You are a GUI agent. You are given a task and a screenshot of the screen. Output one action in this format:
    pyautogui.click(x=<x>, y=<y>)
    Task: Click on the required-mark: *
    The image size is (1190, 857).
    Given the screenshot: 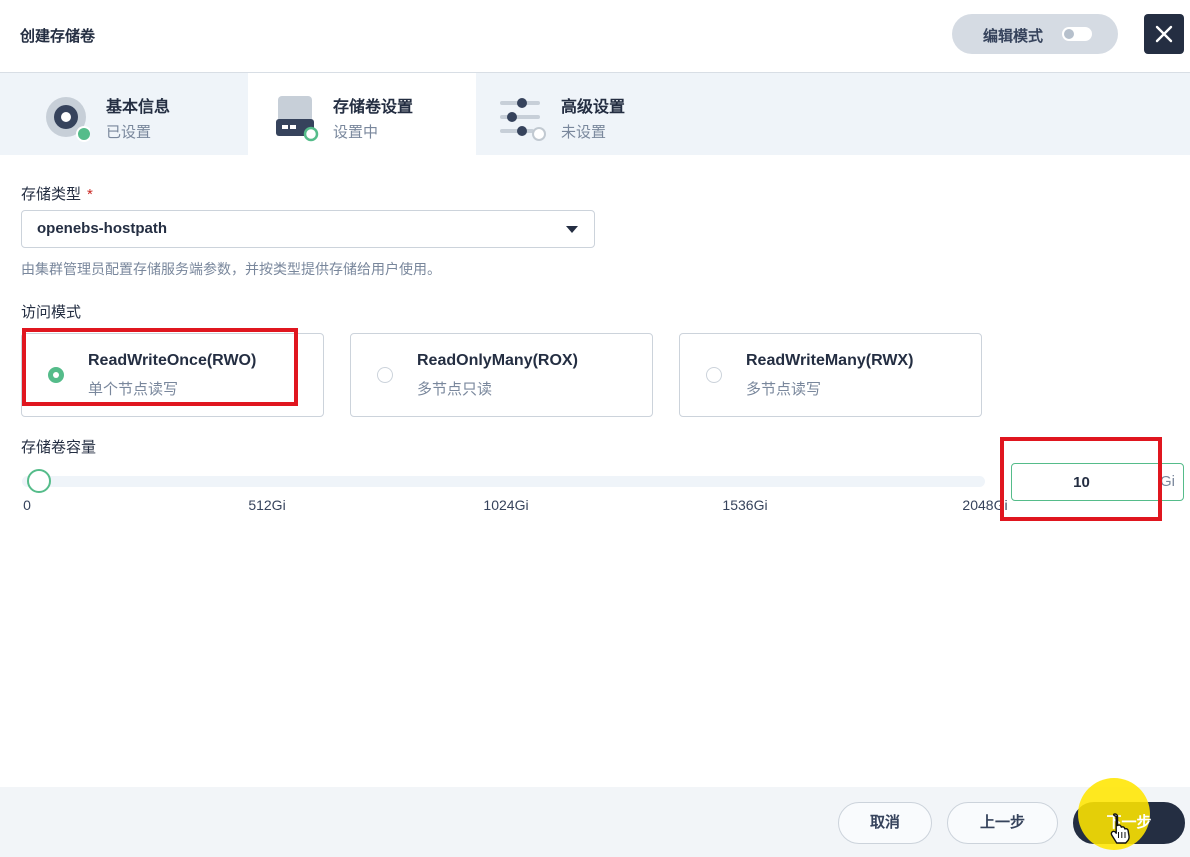 What is the action you would take?
    pyautogui.click(x=90, y=194)
    